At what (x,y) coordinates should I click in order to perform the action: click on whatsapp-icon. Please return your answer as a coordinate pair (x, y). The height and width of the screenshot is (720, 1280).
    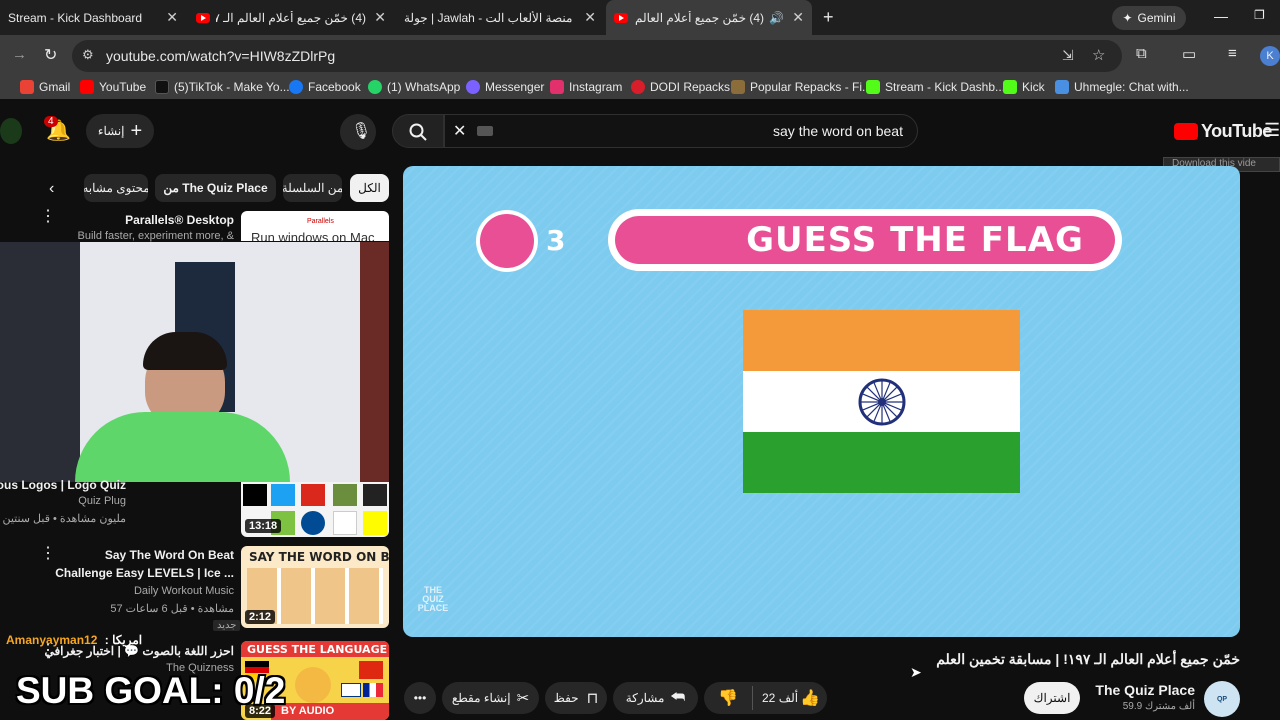
    Looking at the image, I should click on (375, 87).